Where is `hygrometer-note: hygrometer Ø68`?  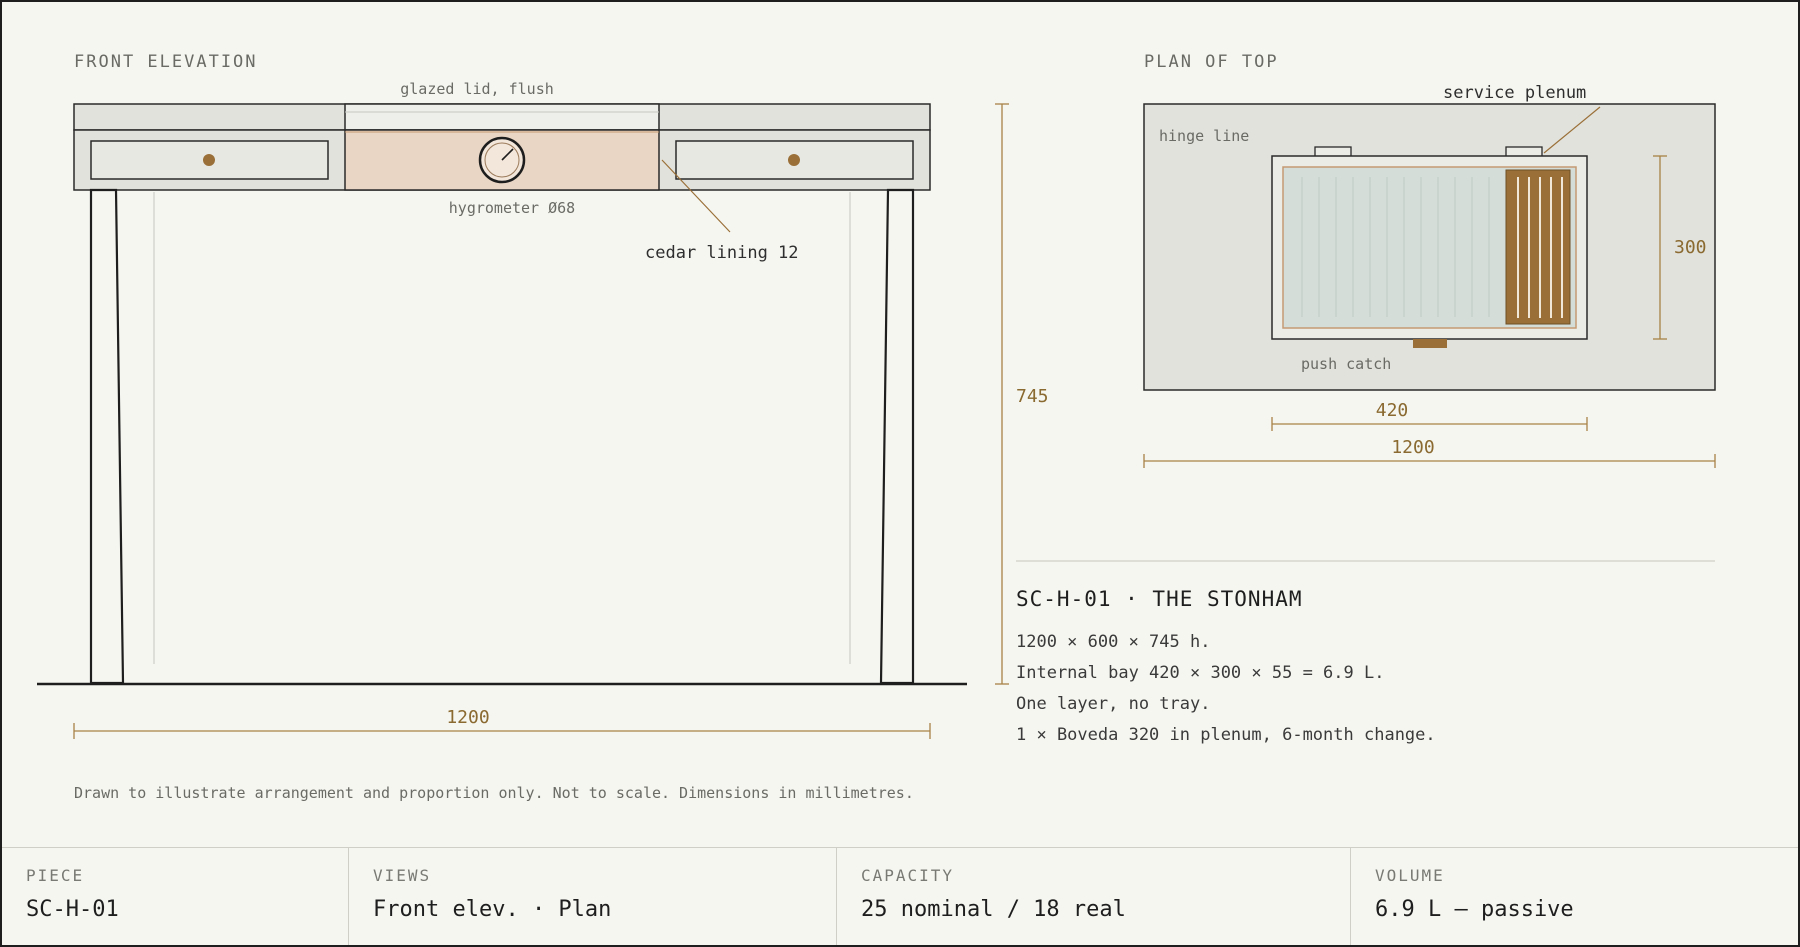 hygrometer-note: hygrometer Ø68 is located at coordinates (512, 208).